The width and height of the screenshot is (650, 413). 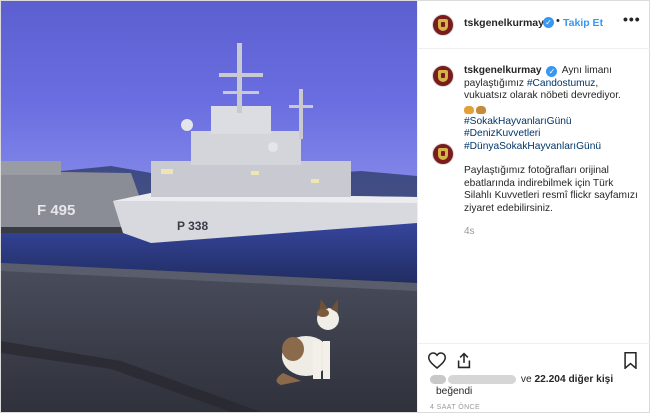 What do you see at coordinates (552, 134) in the screenshot?
I see `hashtag-deniz: #DenizKuvvetleri` at bounding box center [552, 134].